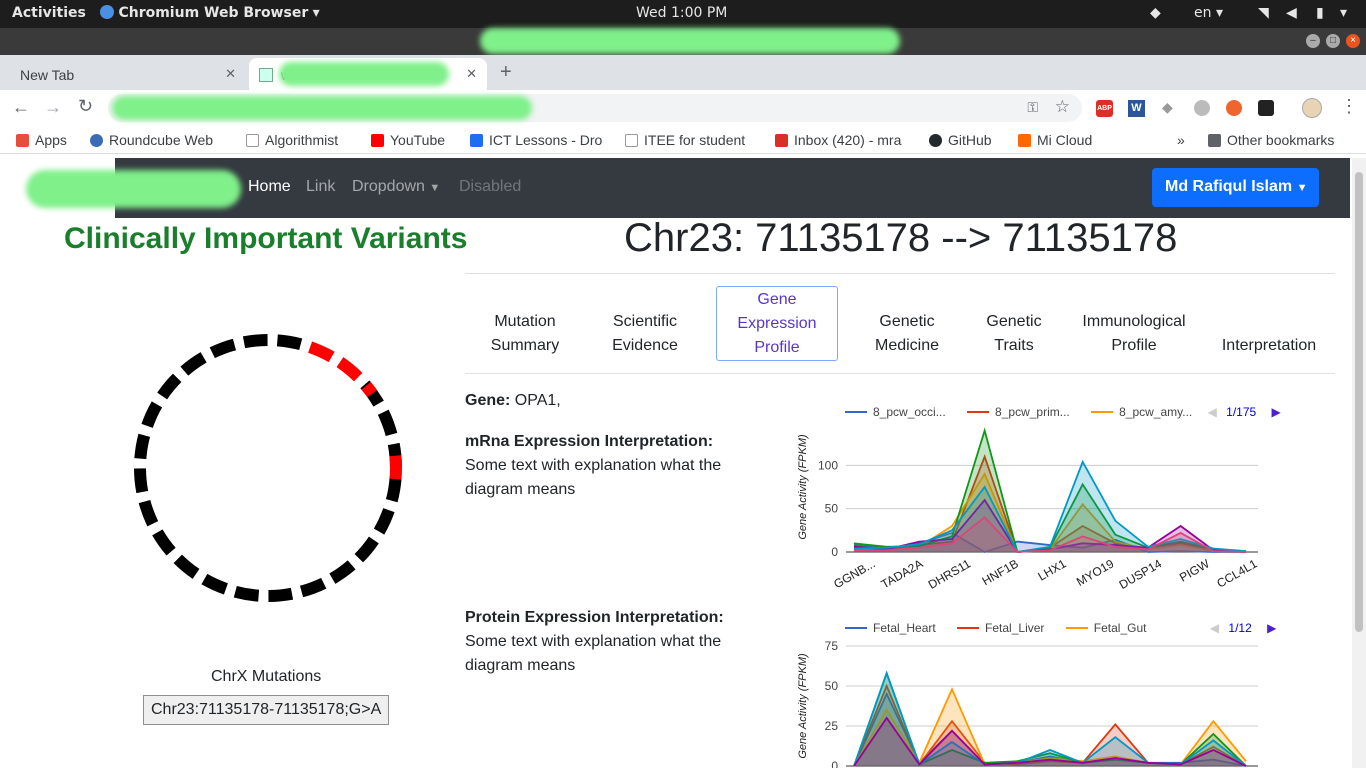  Describe the element at coordinates (834, 763) in the screenshot. I see `y-tick-label: 0` at that location.